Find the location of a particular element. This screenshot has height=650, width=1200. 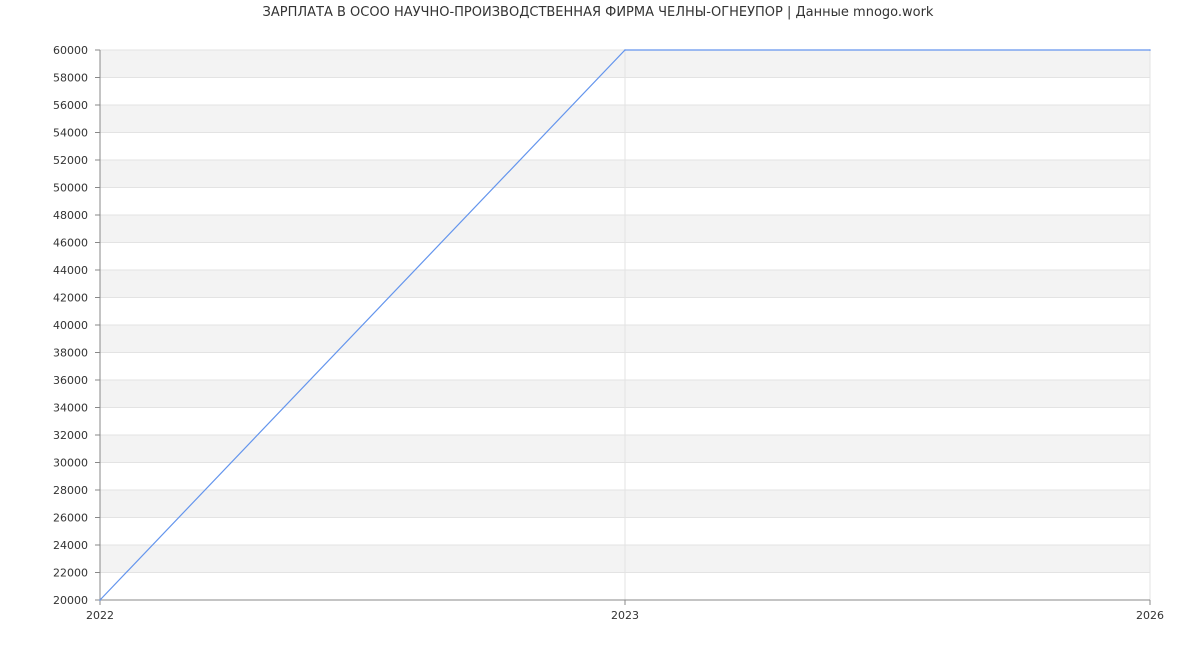

y-tick-label: 36000 is located at coordinates (70, 380).